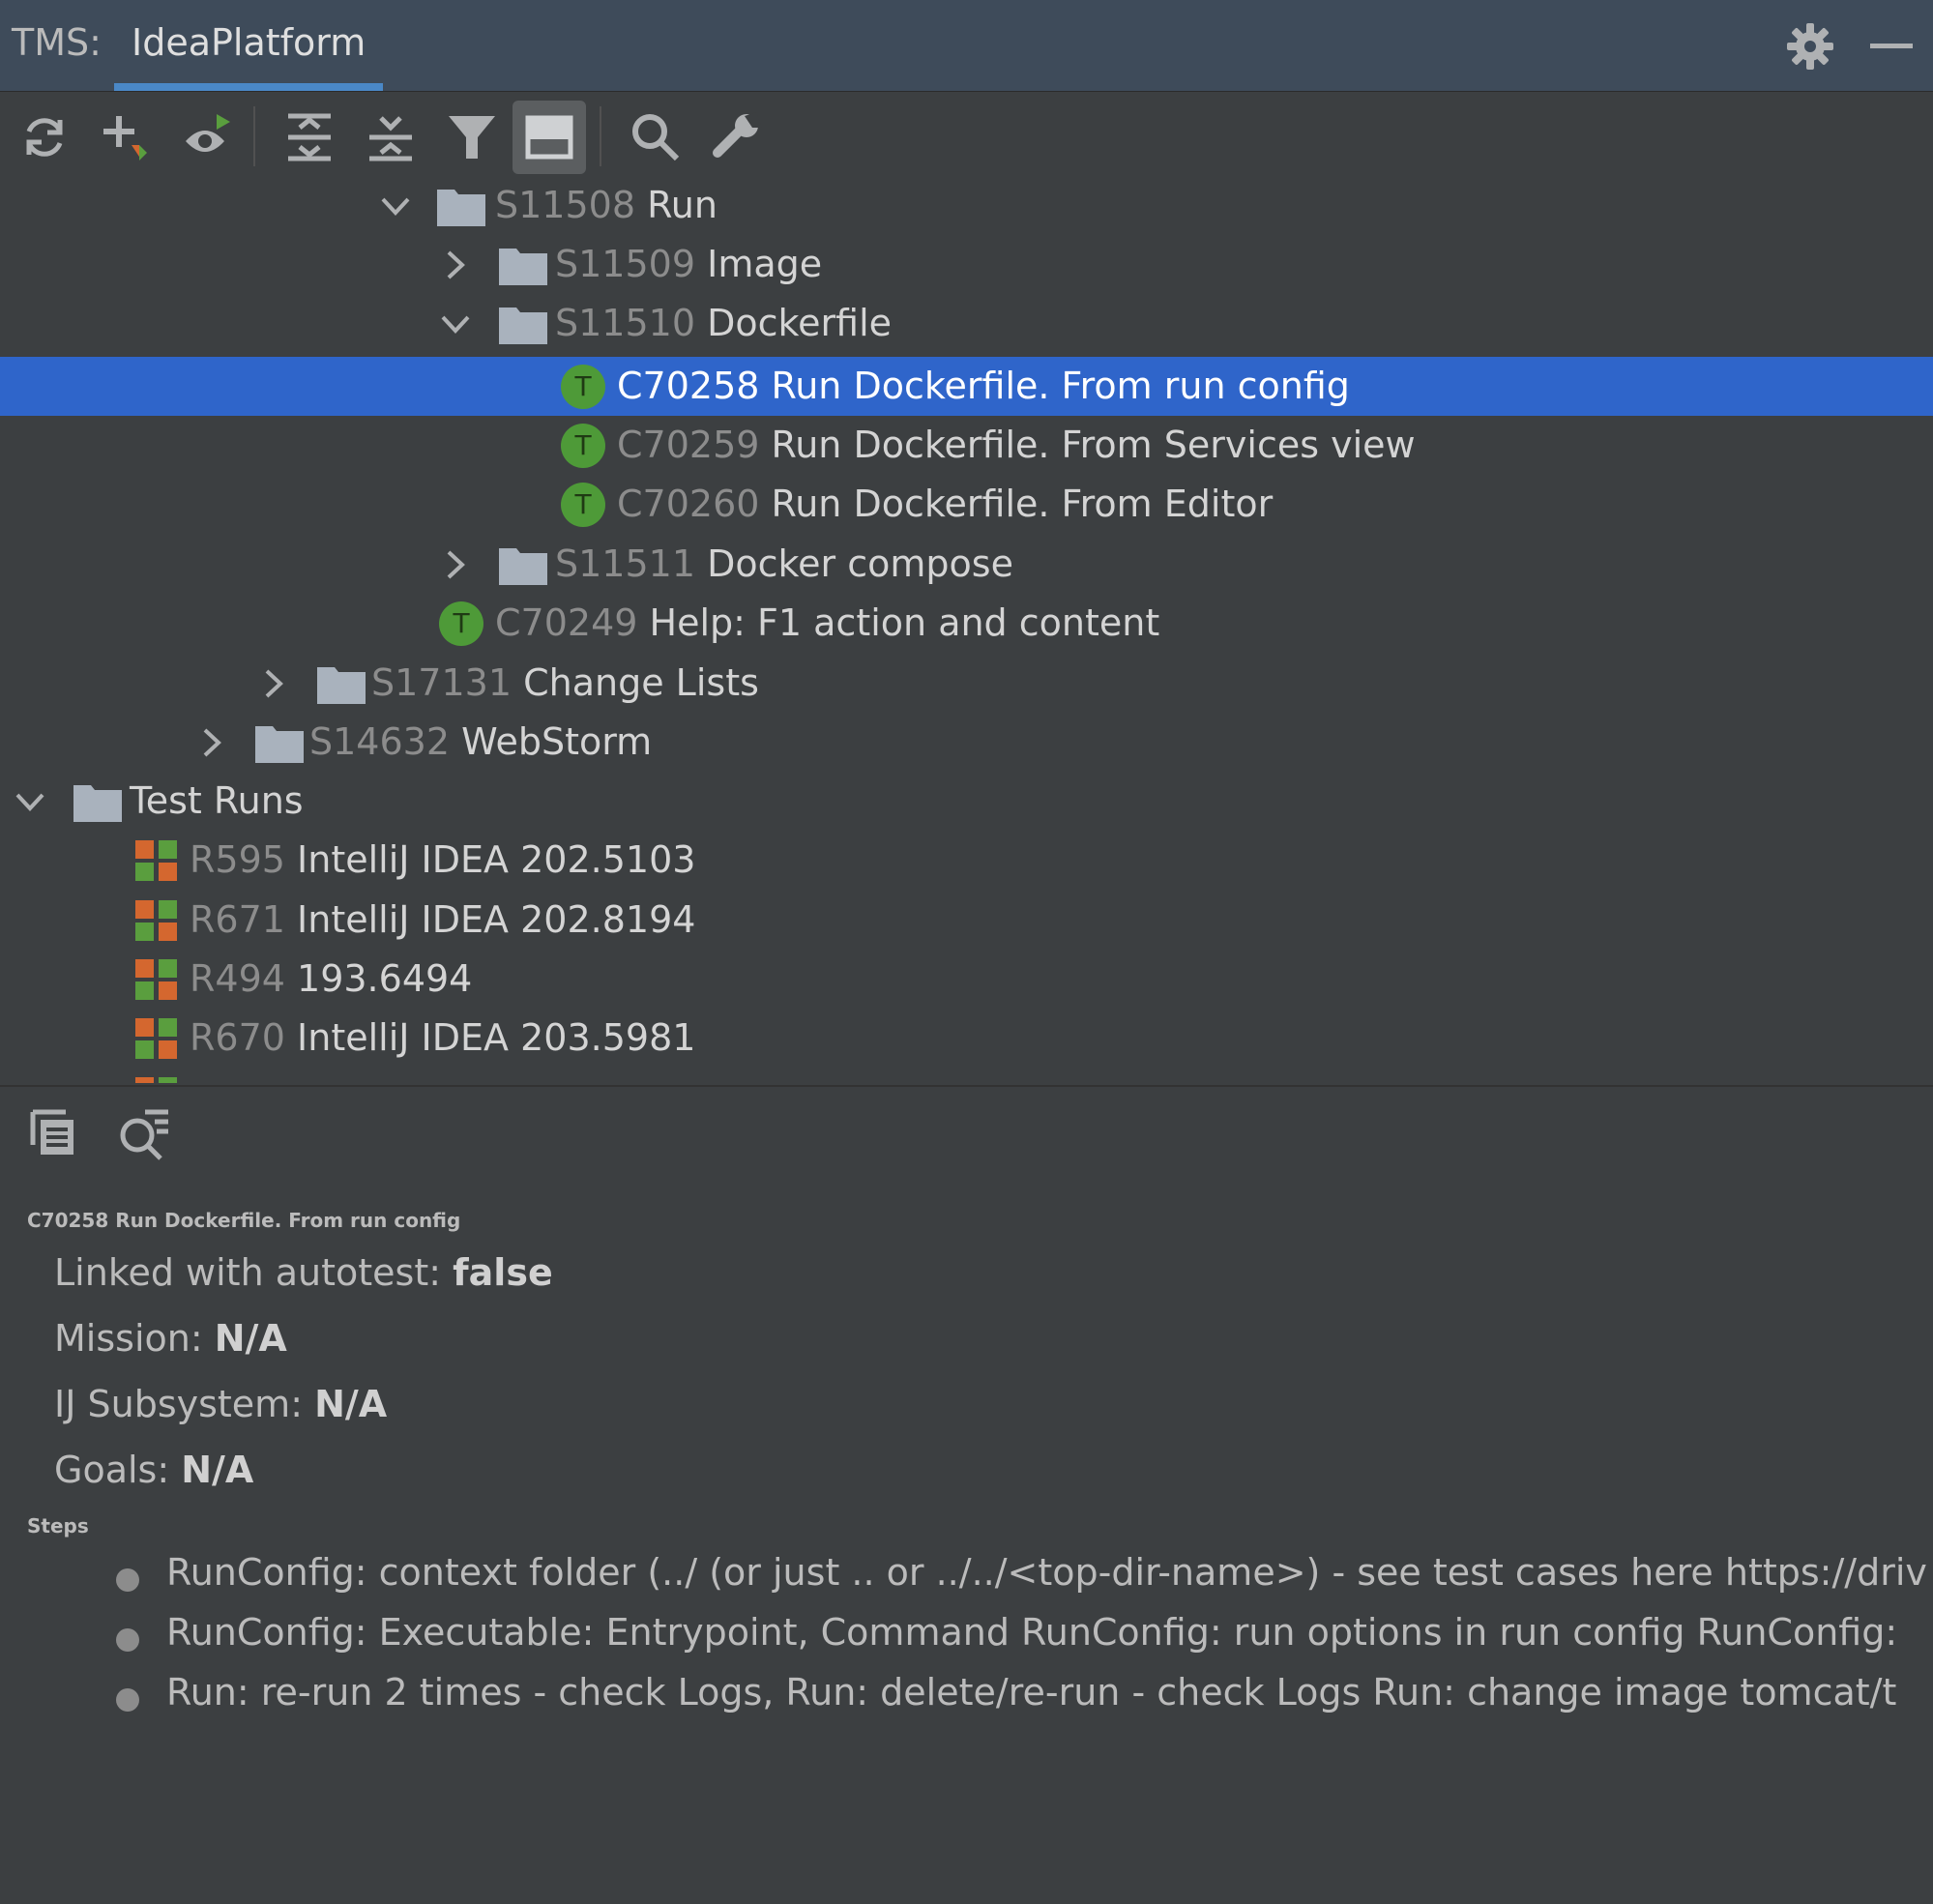 This screenshot has height=1904, width=1933. I want to click on tree-row: S11510 Dockerfile, so click(966, 324).